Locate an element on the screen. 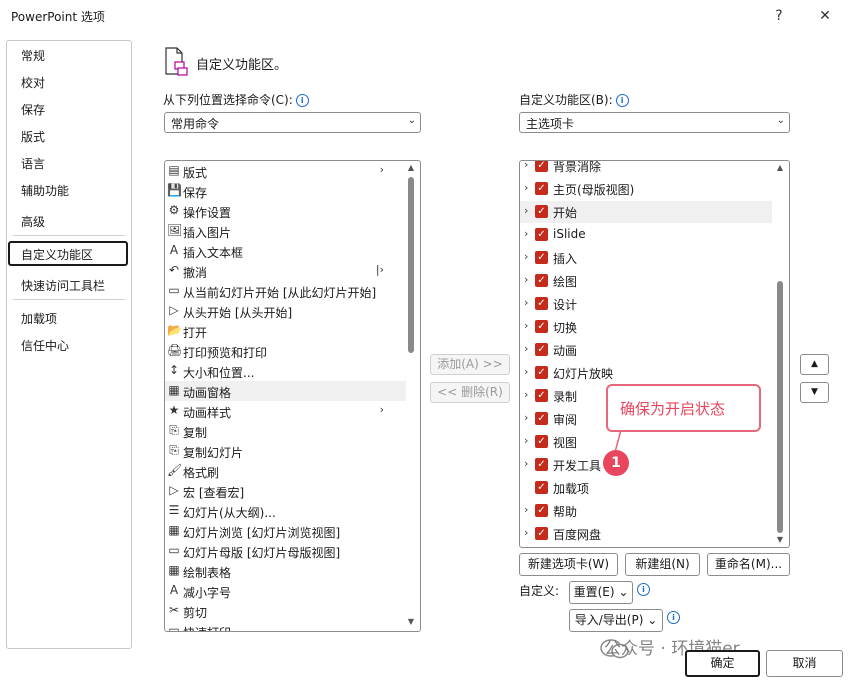  help-button: ? is located at coordinates (779, 16).